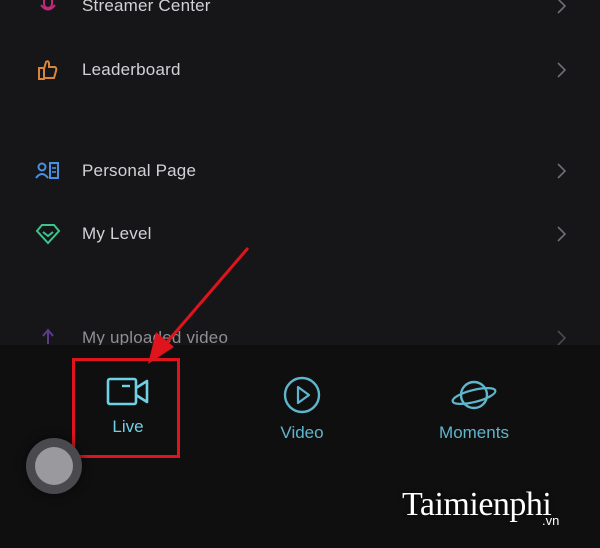  What do you see at coordinates (48, 234) in the screenshot?
I see `diamond-icon` at bounding box center [48, 234].